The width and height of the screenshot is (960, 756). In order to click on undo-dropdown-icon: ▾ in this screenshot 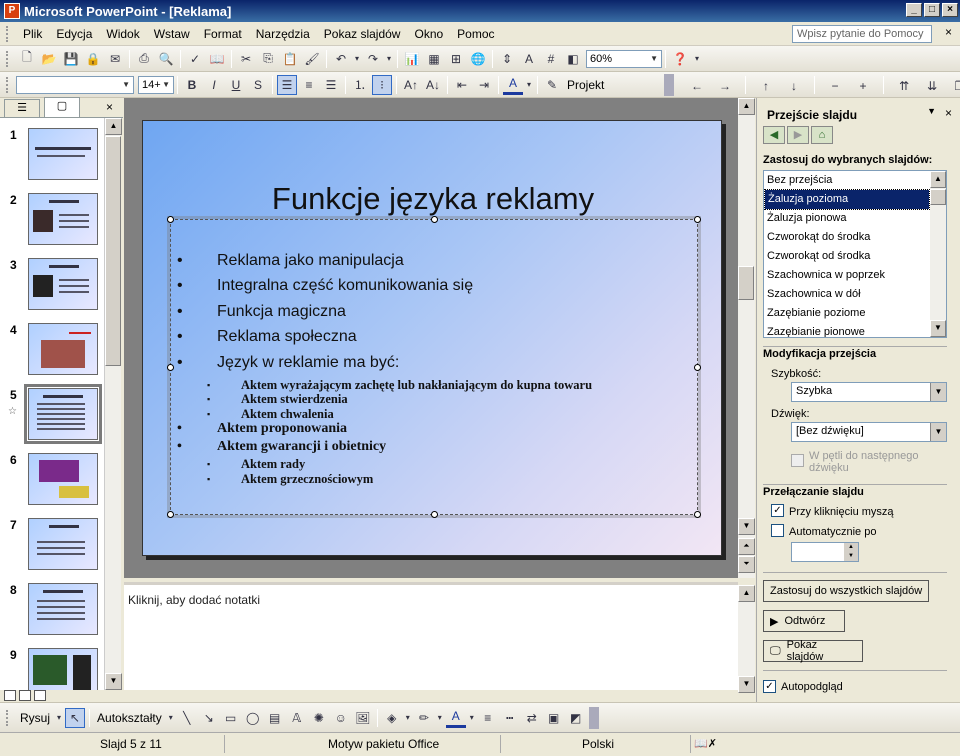, I will do `click(357, 59)`.